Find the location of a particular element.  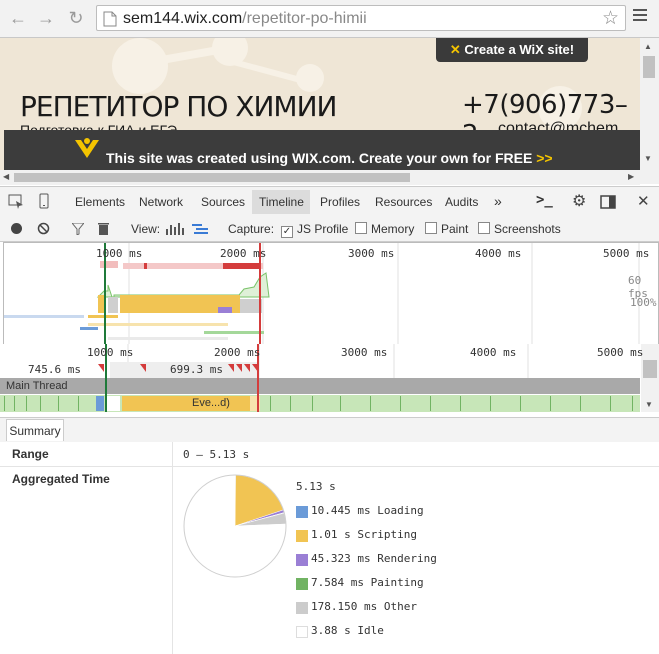

scroll-left-icon: ◀ is located at coordinates (6, 176).